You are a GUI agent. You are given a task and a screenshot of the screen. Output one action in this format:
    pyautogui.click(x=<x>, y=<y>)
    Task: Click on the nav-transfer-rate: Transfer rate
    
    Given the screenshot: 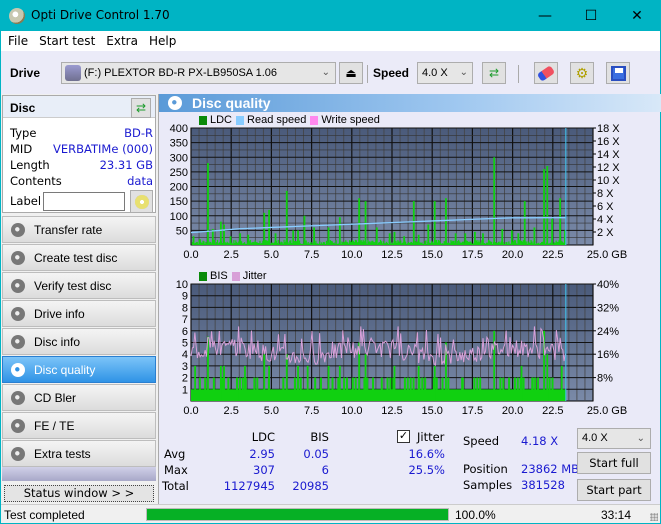 What is the action you would take?
    pyautogui.click(x=79, y=229)
    